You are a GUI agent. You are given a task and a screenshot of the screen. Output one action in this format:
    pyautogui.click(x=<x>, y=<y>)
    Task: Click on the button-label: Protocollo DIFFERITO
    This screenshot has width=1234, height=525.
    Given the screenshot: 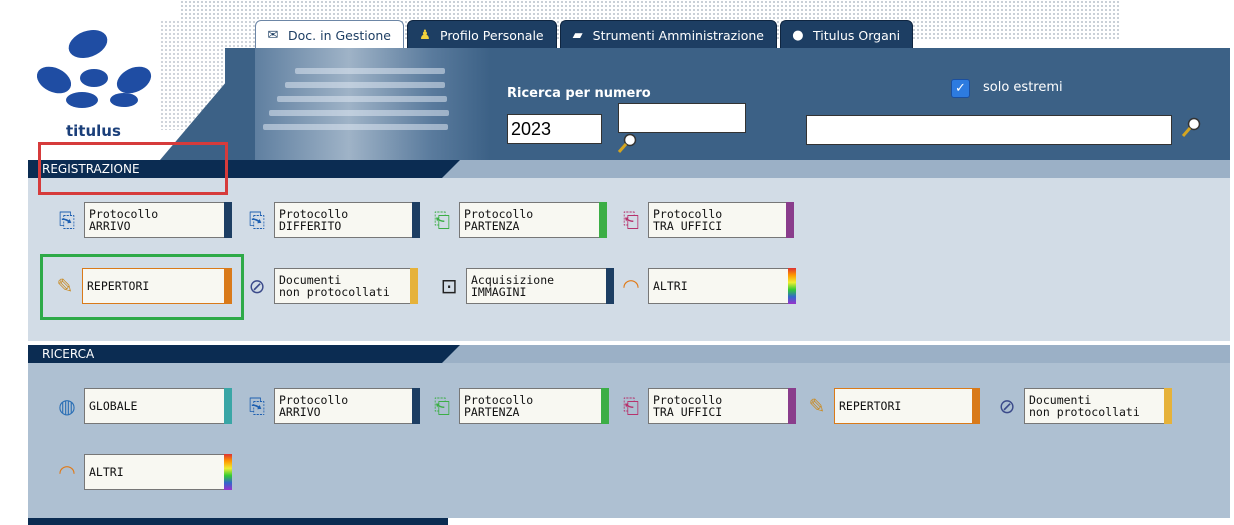 What is the action you would take?
    pyautogui.click(x=343, y=220)
    